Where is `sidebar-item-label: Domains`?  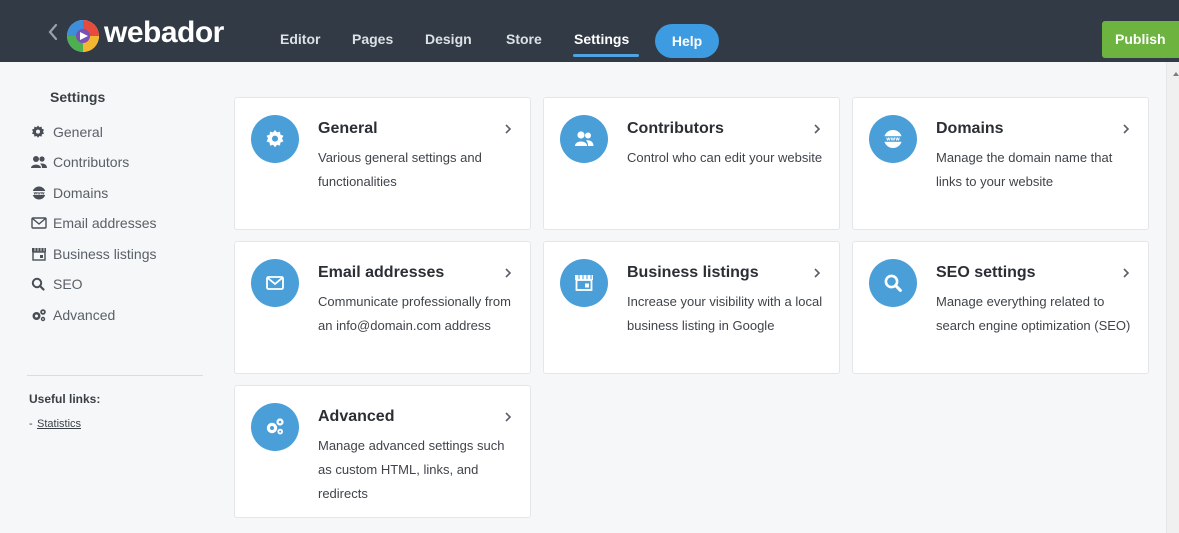
sidebar-item-label: Domains is located at coordinates (81, 193).